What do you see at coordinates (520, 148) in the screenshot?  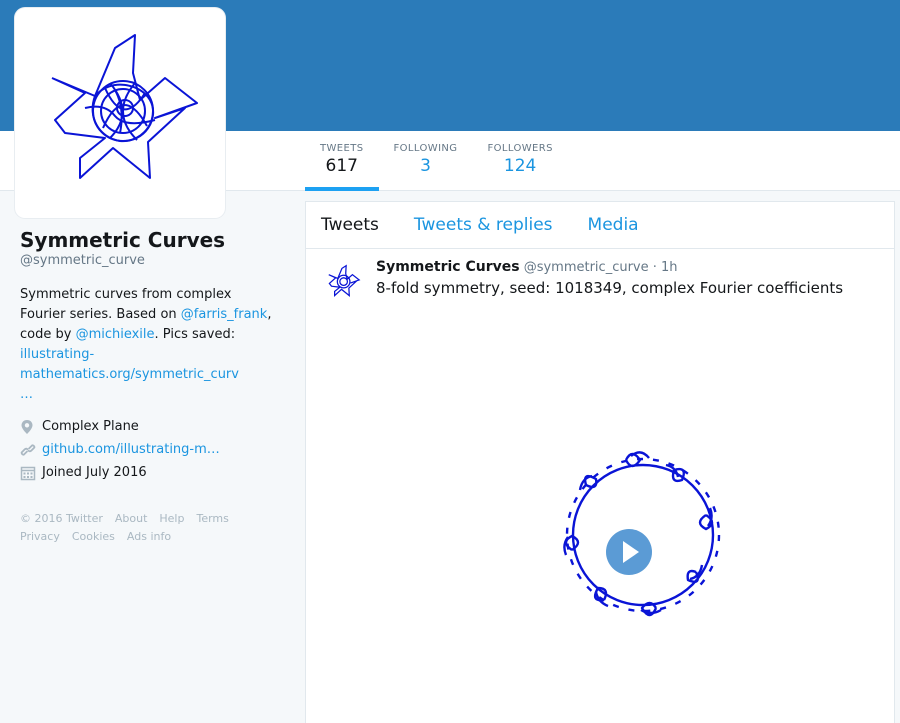 I see `stat-followers-label: FOLLOWERS` at bounding box center [520, 148].